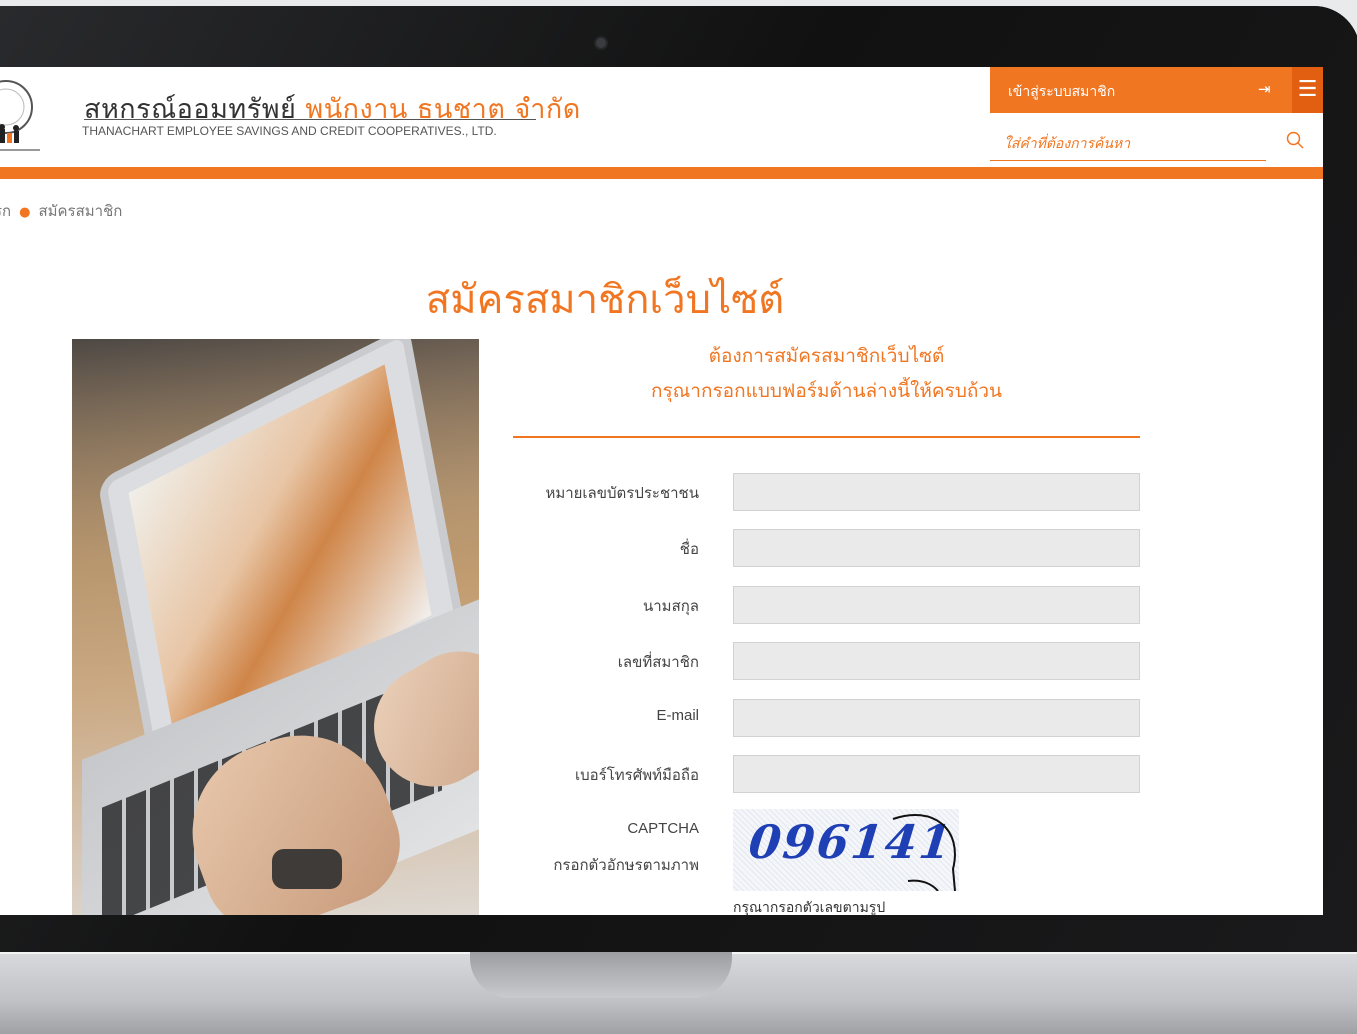  What do you see at coordinates (936, 492) in the screenshot?
I see `id-card-input` at bounding box center [936, 492].